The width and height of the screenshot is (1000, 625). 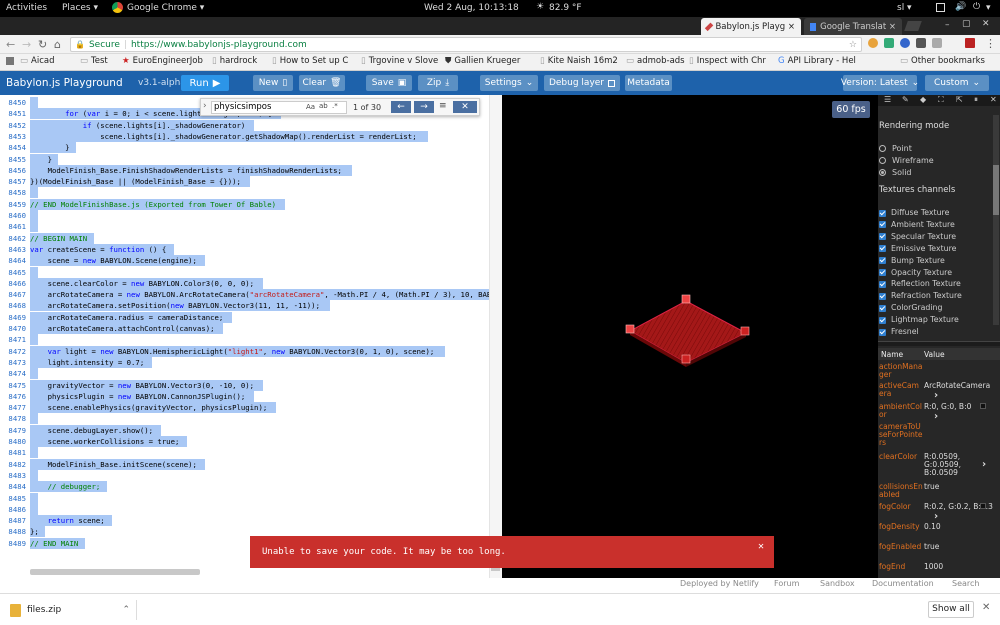 What do you see at coordinates (939, 413) in the screenshot?
I see `property-row: ambientColor R:0, G:0, B:0 ›` at bounding box center [939, 413].